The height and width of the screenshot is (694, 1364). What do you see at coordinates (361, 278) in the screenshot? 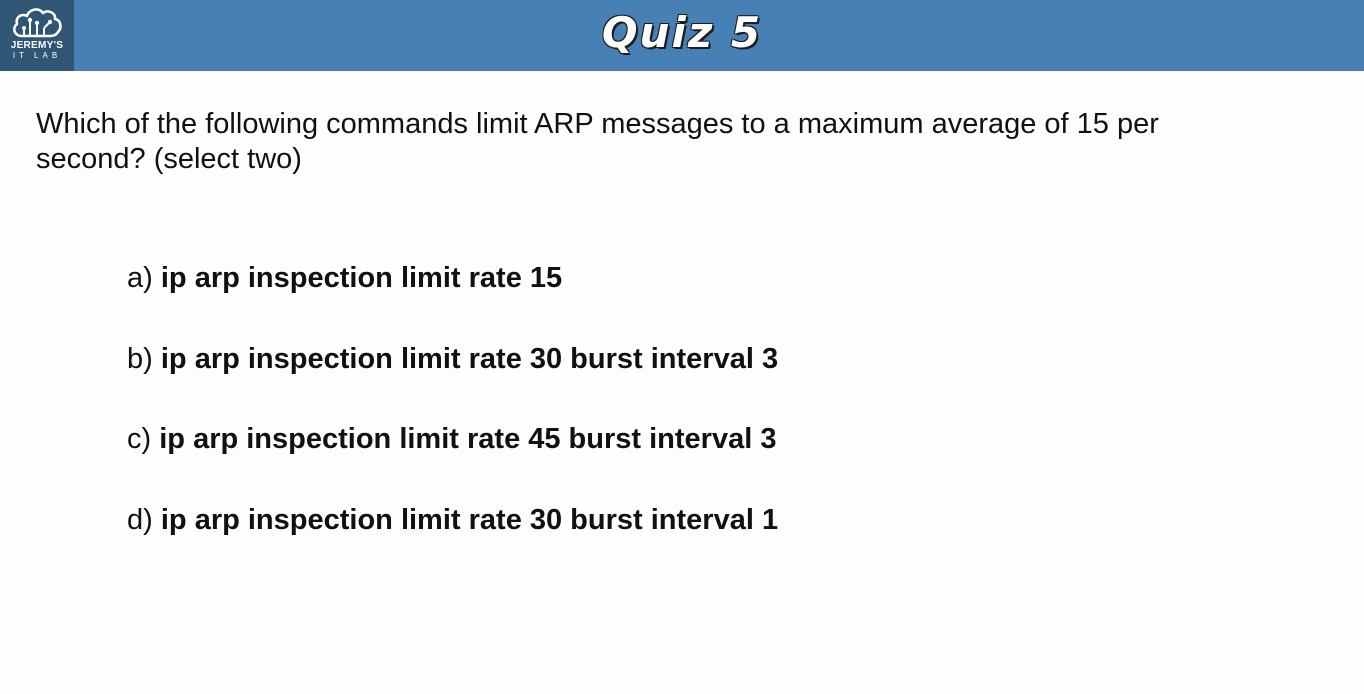
I see `answer-command: ip arp inspection limit rate 15` at bounding box center [361, 278].